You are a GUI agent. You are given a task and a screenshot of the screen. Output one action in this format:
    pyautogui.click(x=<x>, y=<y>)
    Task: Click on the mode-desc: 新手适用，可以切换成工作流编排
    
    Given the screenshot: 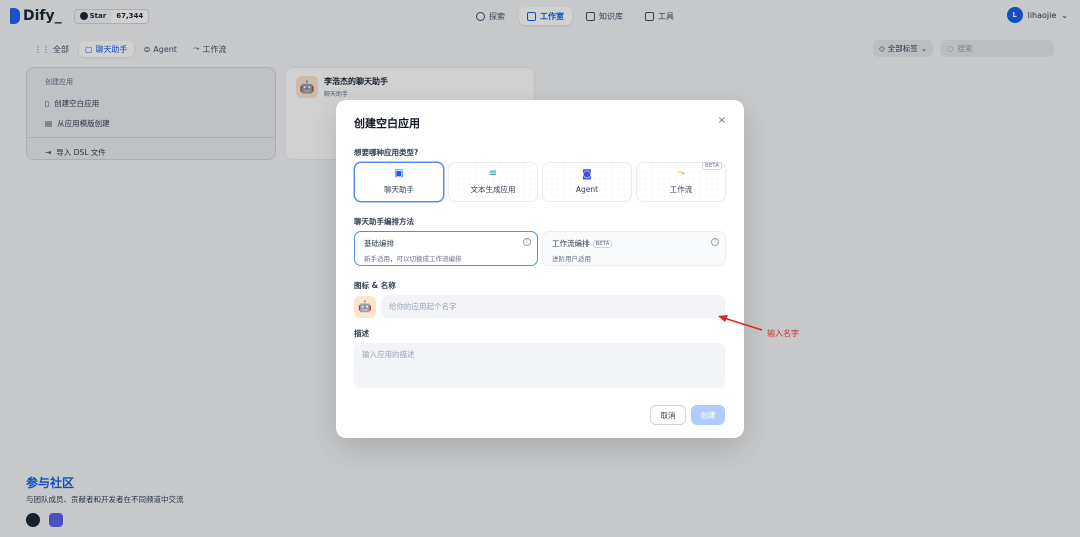 What is the action you would take?
    pyautogui.click(x=413, y=259)
    